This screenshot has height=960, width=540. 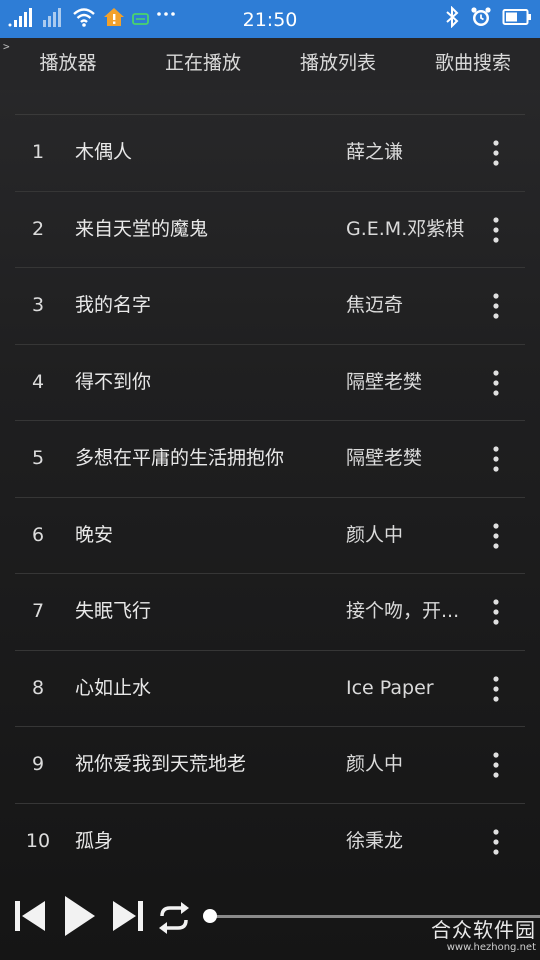 What do you see at coordinates (38, 534) in the screenshot?
I see `song-number: 6` at bounding box center [38, 534].